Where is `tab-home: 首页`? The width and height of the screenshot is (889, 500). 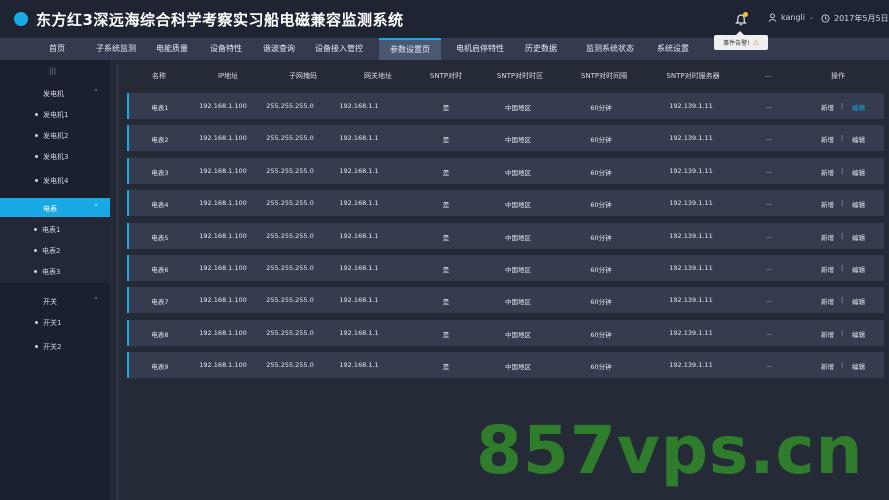
tab-home: 首页 is located at coordinates (57, 49).